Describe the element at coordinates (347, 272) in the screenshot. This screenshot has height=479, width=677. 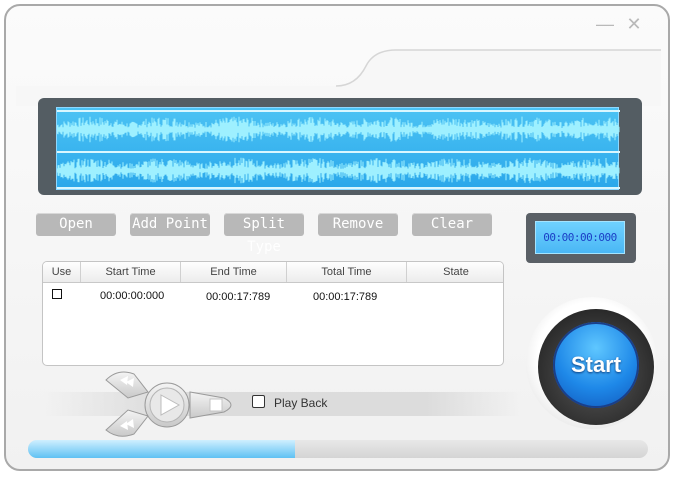
I see `column-header-total-time: Total Time` at that location.